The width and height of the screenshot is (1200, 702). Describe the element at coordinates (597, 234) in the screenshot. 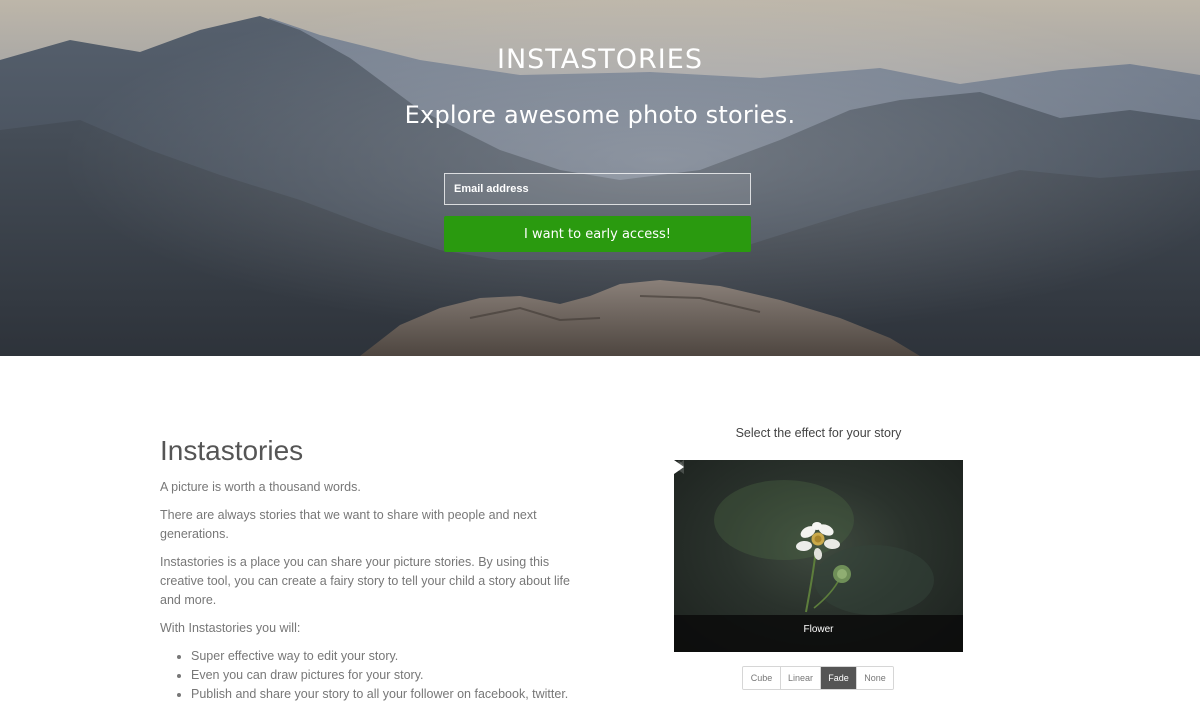

I see `early-access-button: I want to early access!` at that location.